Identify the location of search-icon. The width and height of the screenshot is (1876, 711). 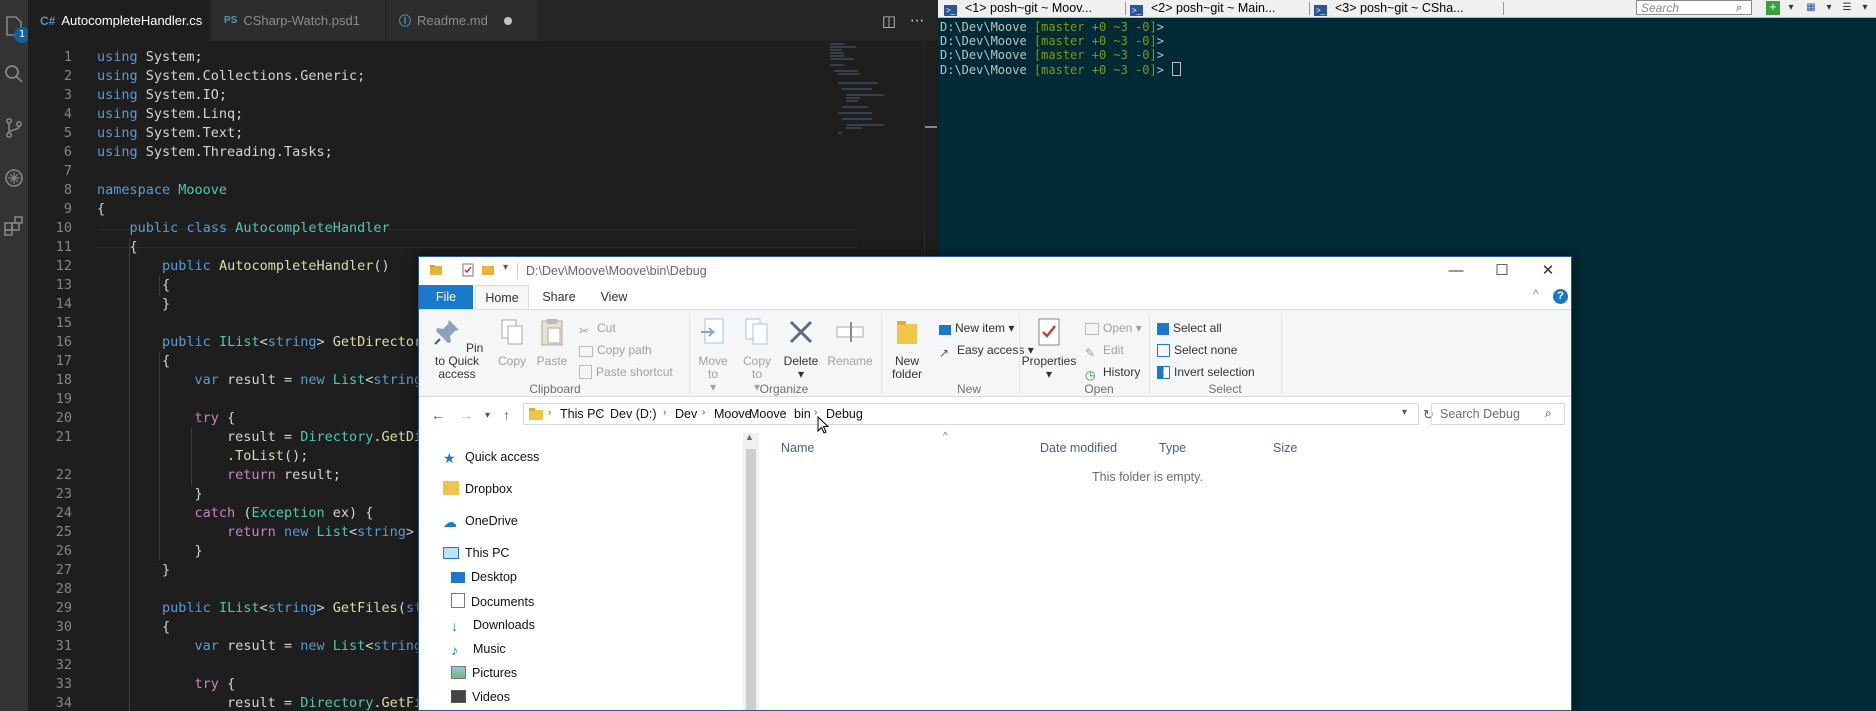
(14, 74).